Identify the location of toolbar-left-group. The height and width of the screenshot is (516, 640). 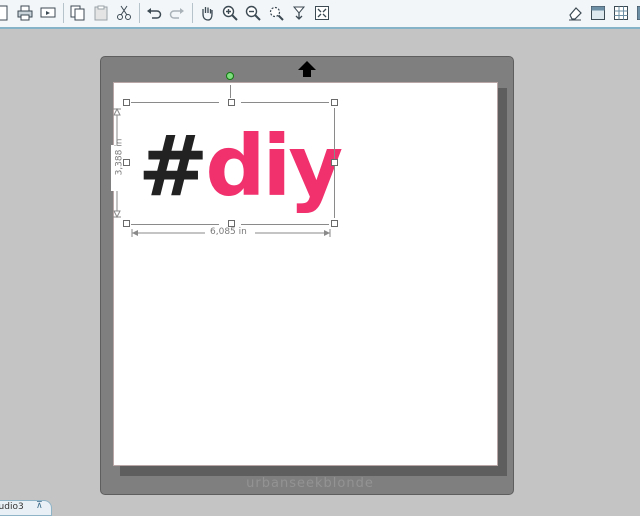
(167, 13).